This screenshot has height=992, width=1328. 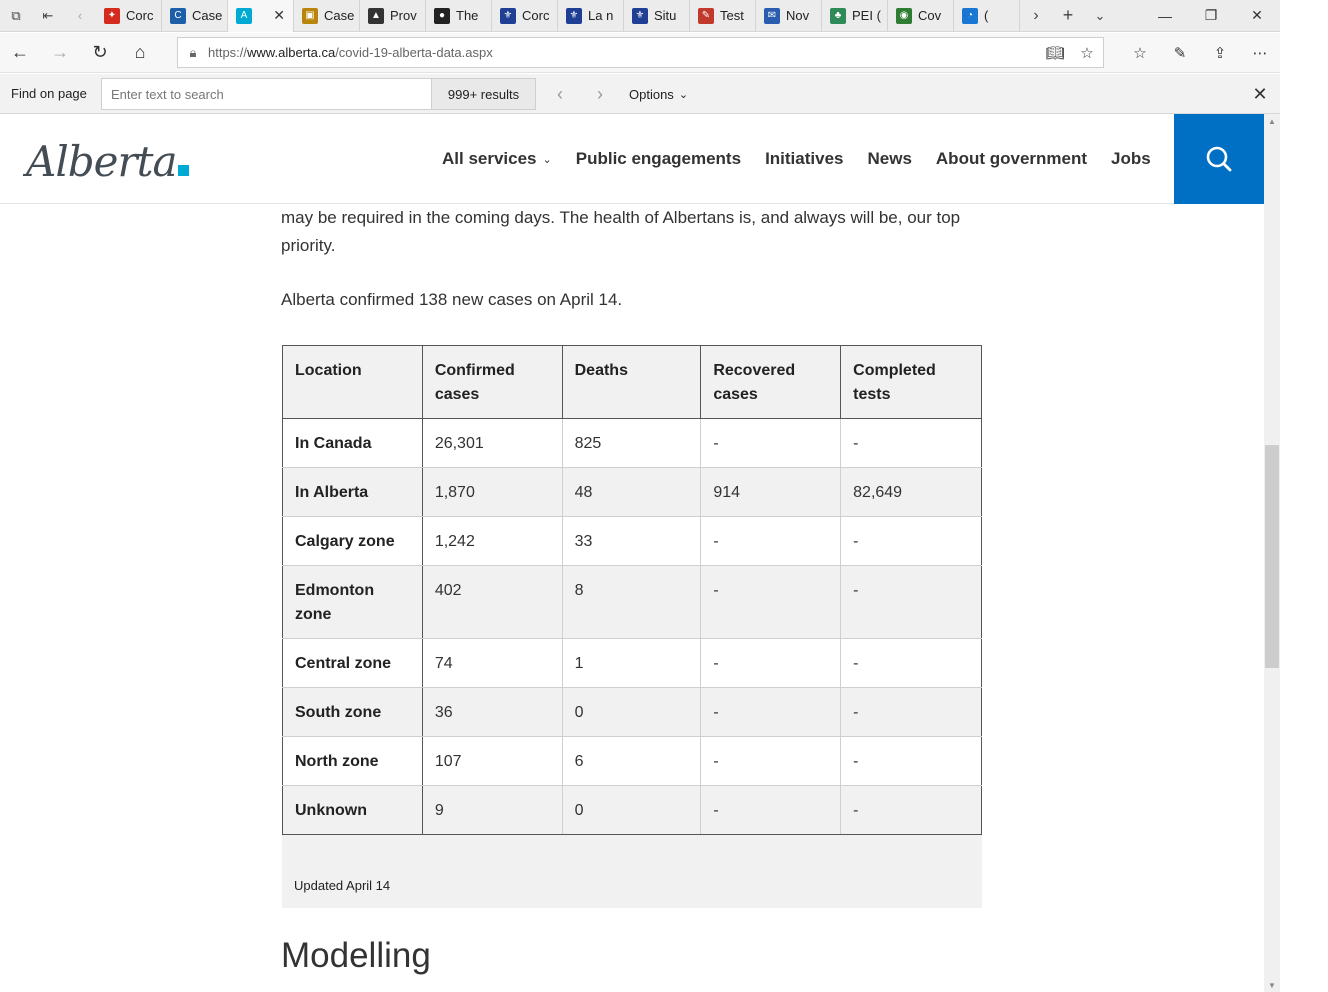 What do you see at coordinates (1272, 121) in the screenshot?
I see `scroll-up-icon: ▲` at bounding box center [1272, 121].